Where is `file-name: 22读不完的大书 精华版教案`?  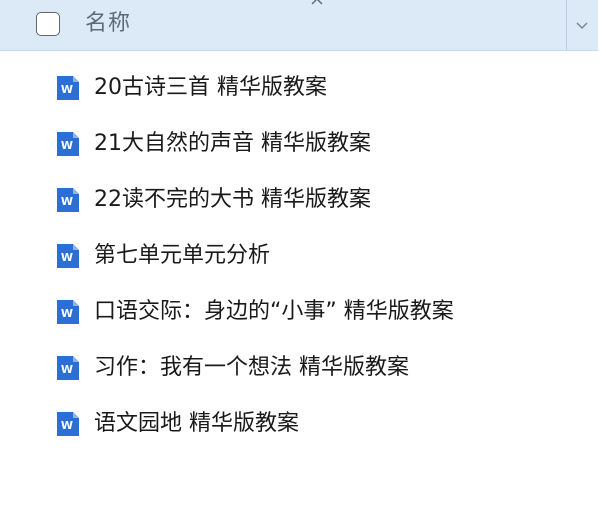 file-name: 22读不完的大书 精华版教案 is located at coordinates (232, 200).